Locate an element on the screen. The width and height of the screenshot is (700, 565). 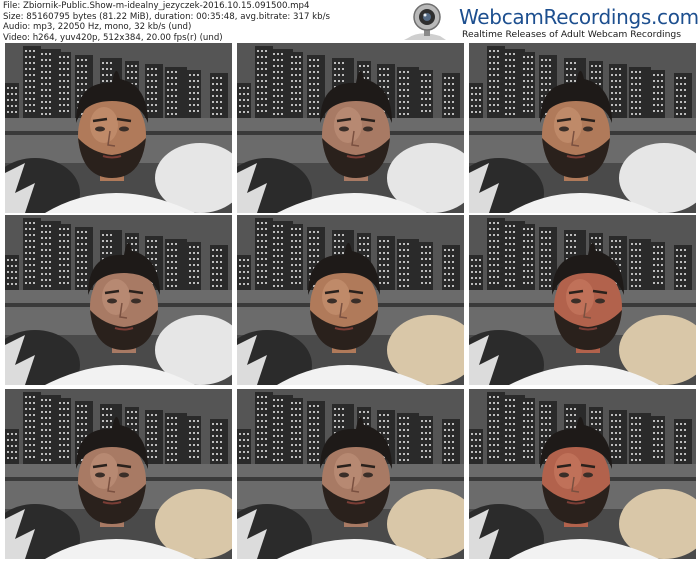
webcam-icon is located at coordinates (425, 21).